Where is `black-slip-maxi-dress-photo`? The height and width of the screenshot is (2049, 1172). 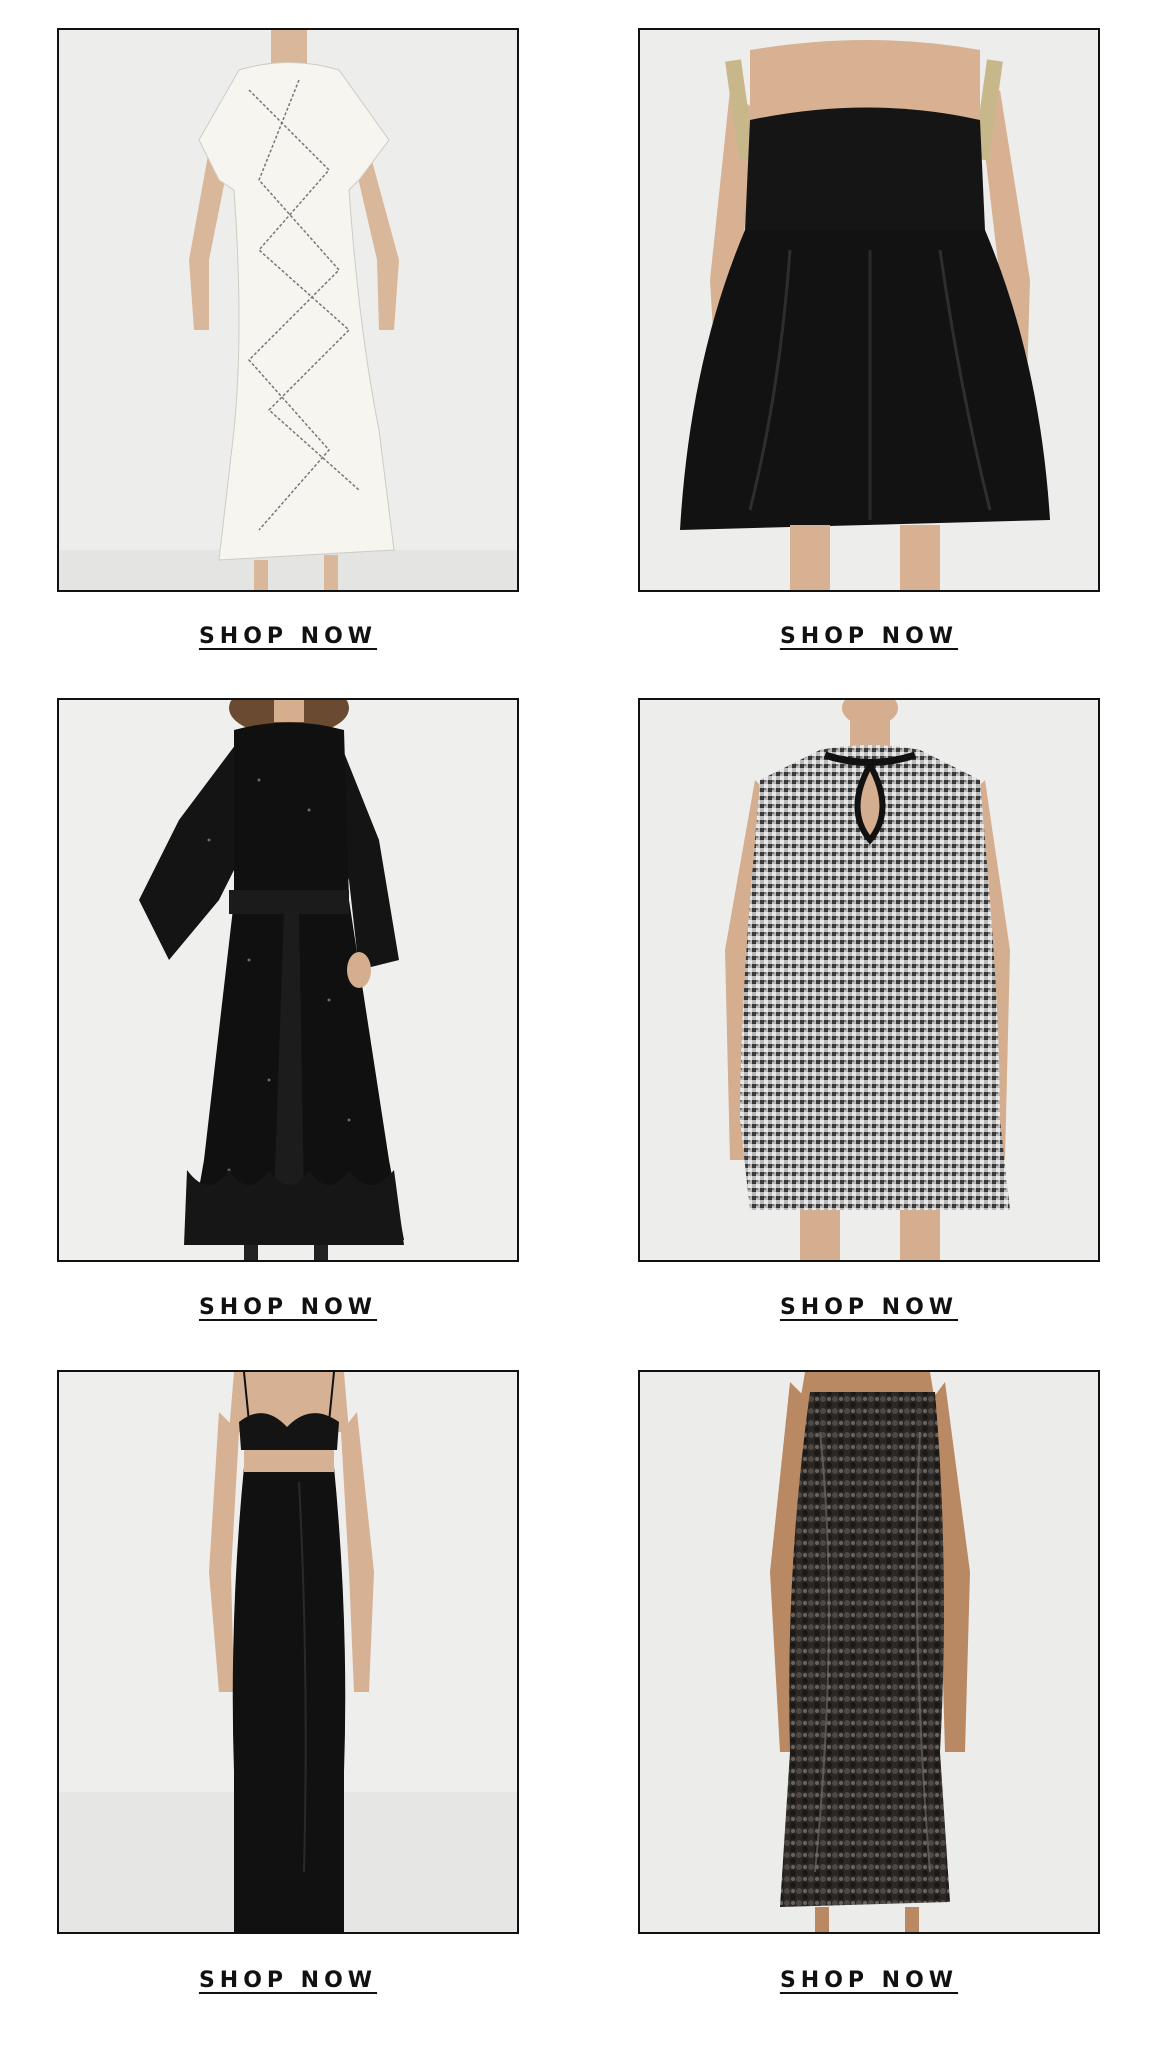 black-slip-maxi-dress-photo is located at coordinates (288, 1652).